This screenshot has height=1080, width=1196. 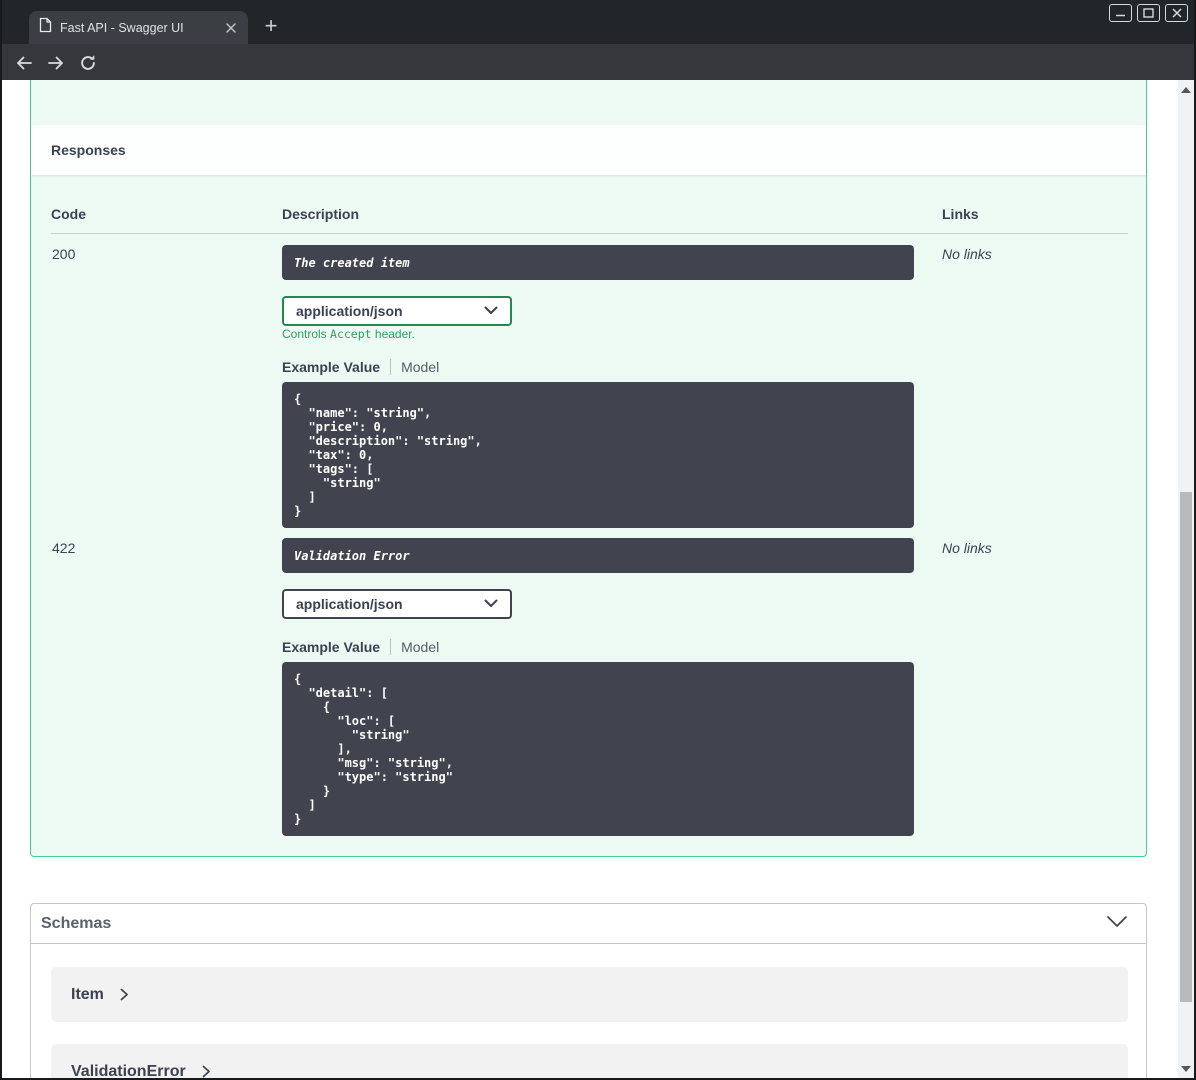 What do you see at coordinates (76, 923) in the screenshot?
I see `schemas-title: Schemas` at bounding box center [76, 923].